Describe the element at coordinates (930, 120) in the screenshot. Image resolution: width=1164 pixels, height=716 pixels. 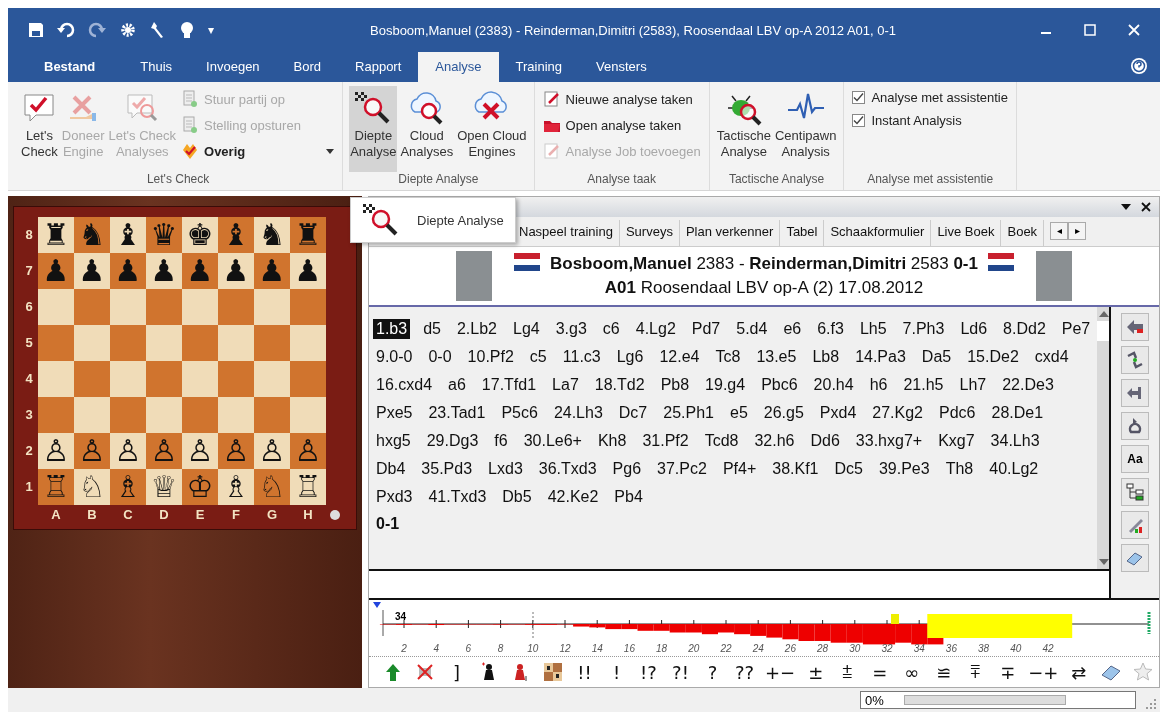
I see `checkbox-option: Instant Analysis` at that location.